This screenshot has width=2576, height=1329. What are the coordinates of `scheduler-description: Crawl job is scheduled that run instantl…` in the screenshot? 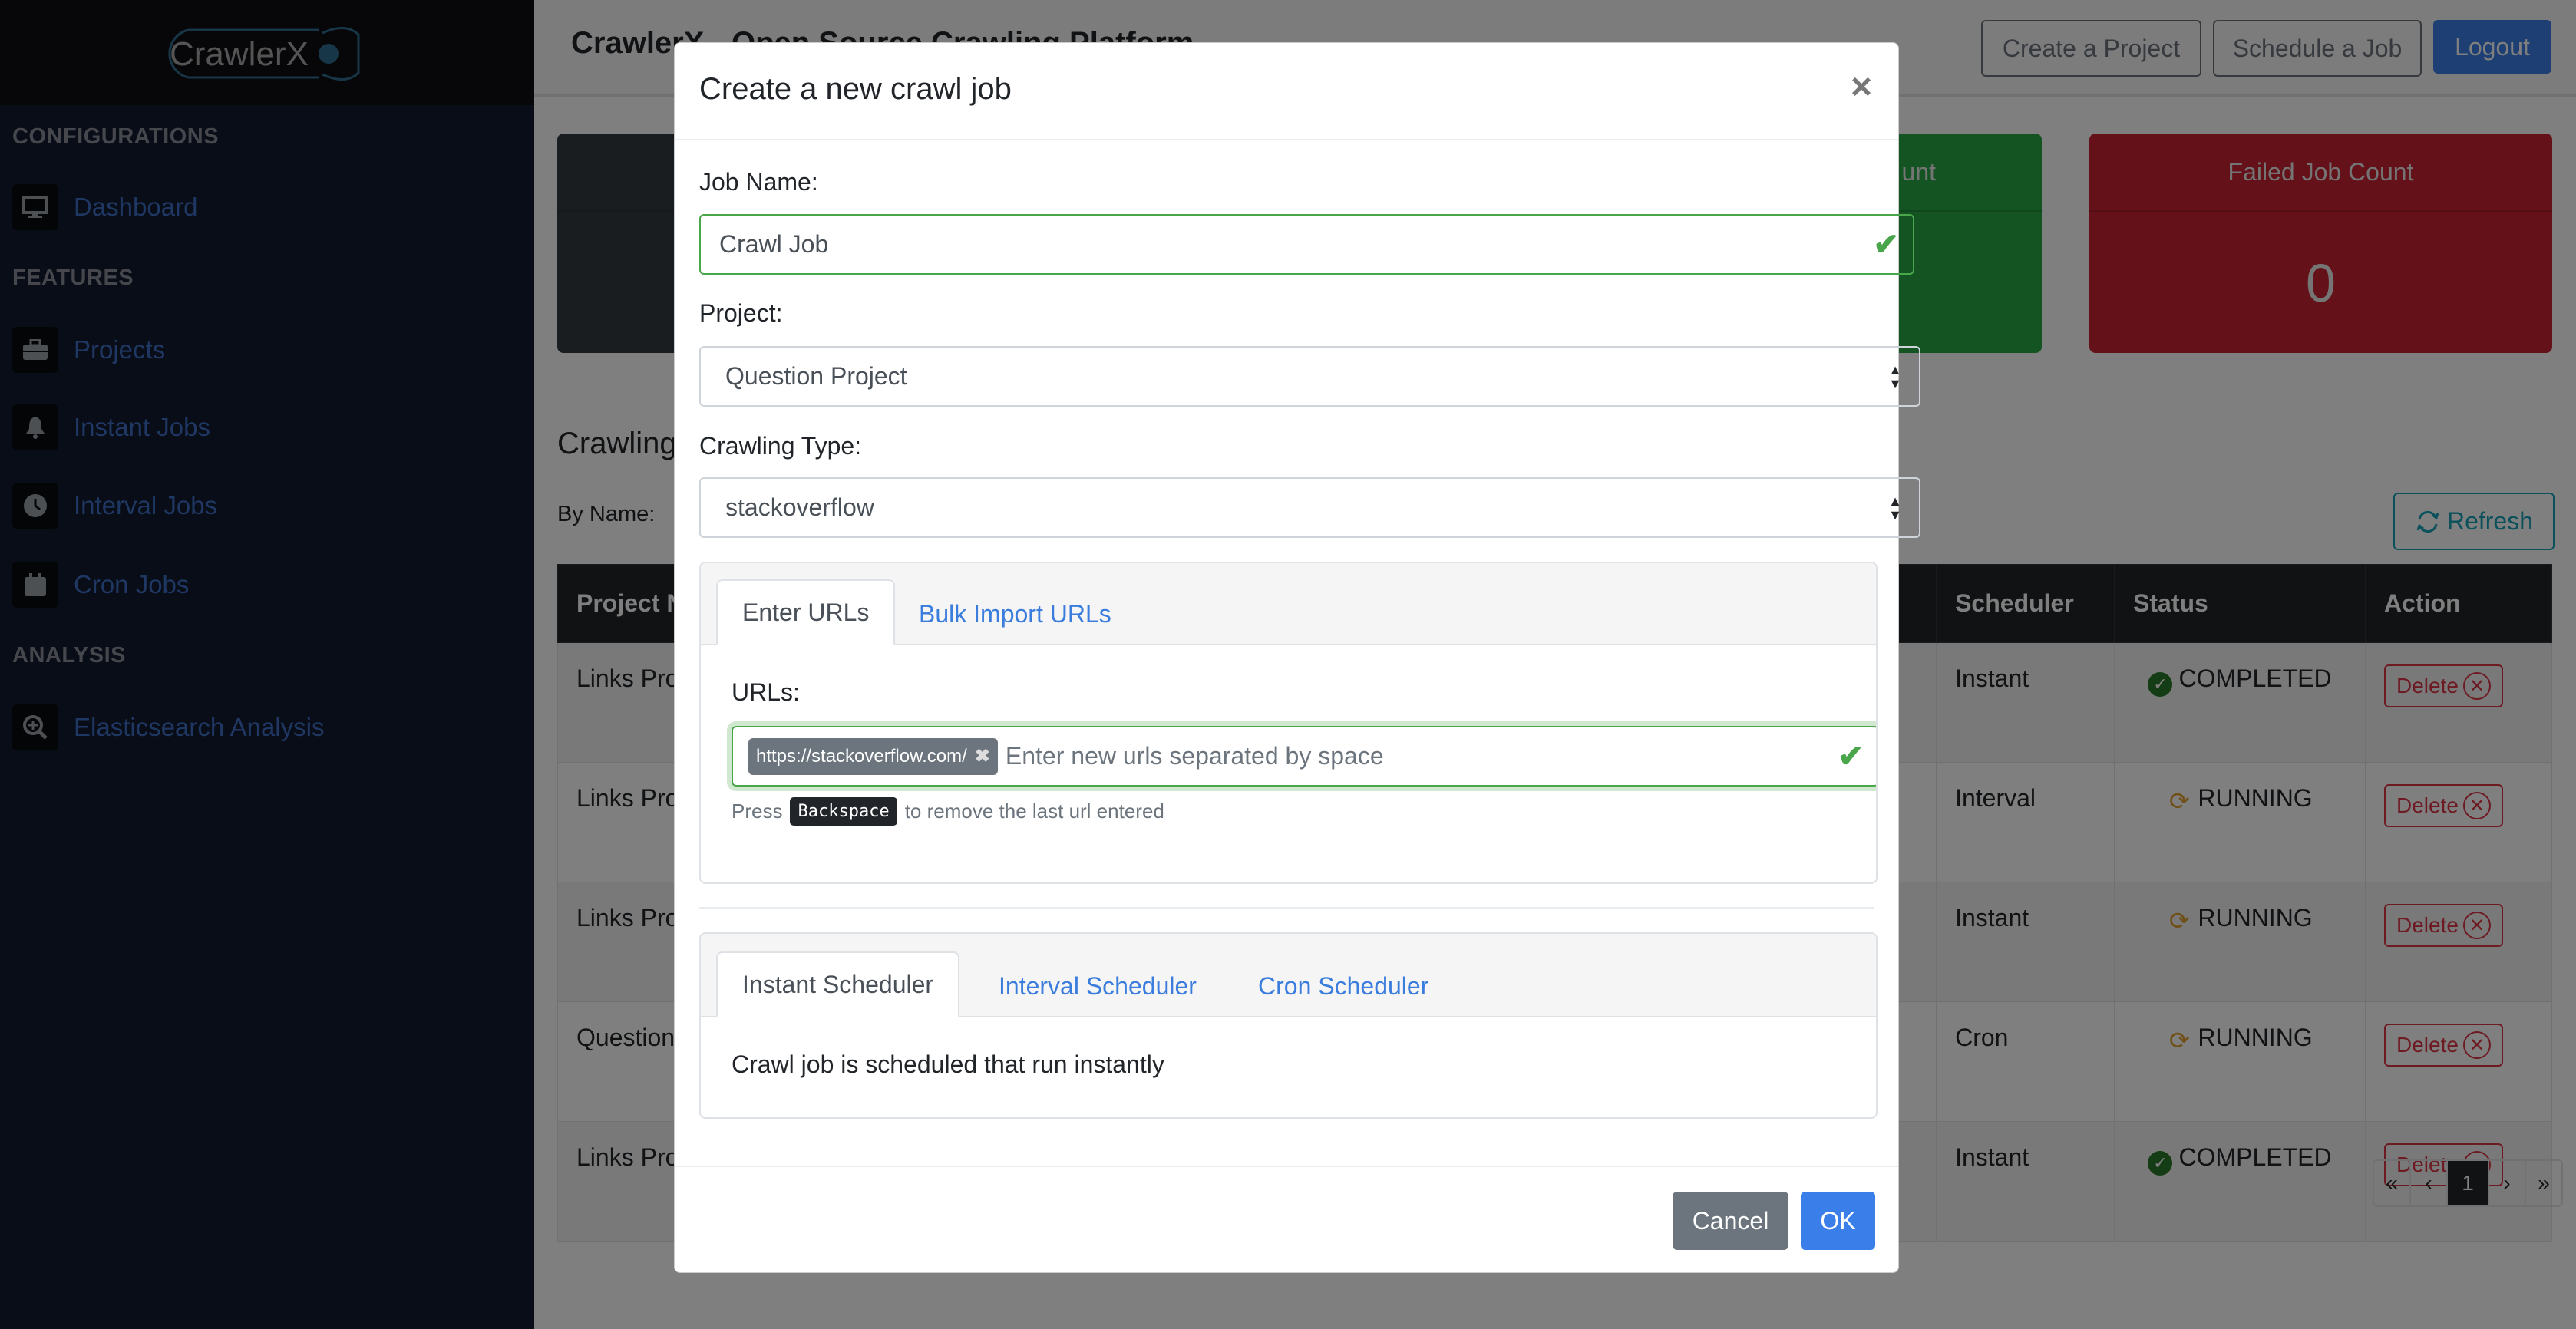 It's located at (948, 1064).